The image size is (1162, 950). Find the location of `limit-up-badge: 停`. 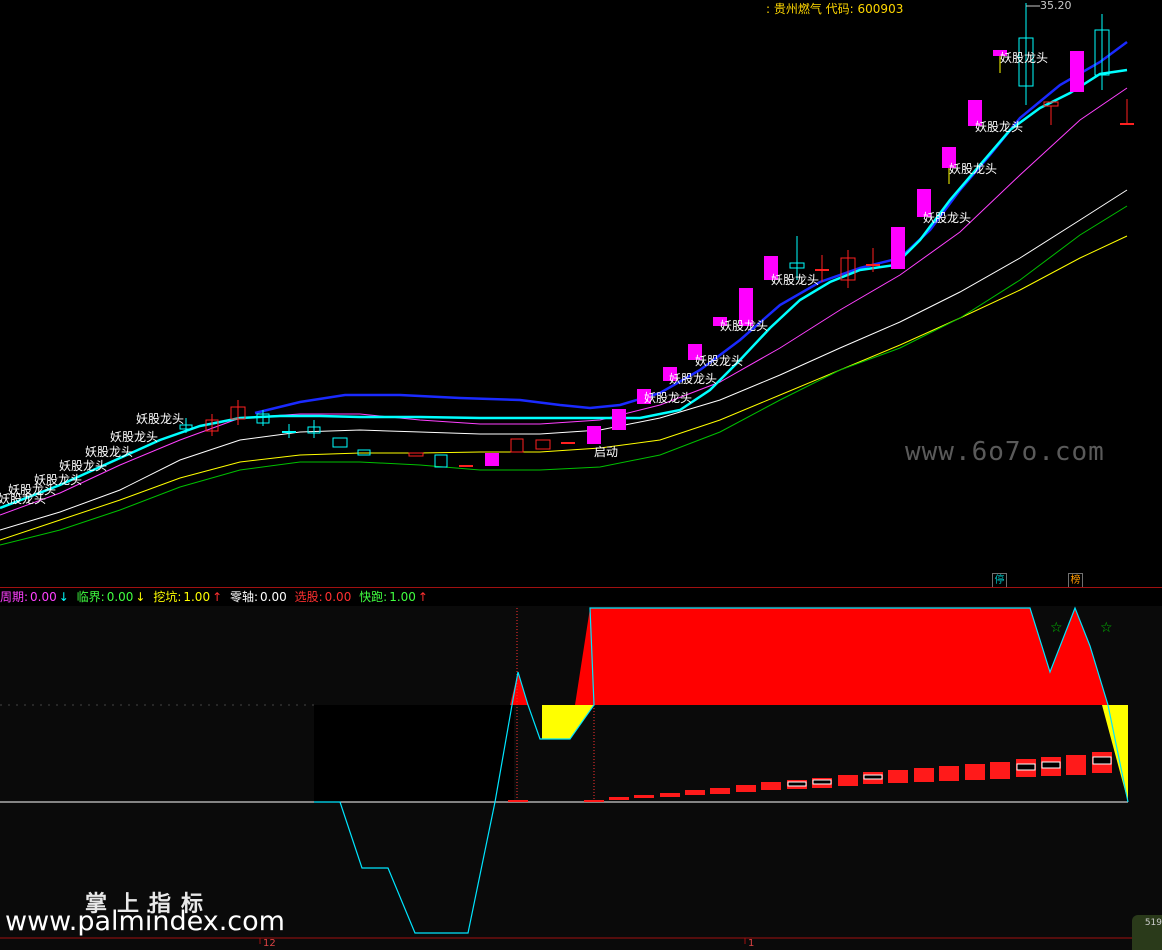

limit-up-badge: 停 is located at coordinates (999, 580).